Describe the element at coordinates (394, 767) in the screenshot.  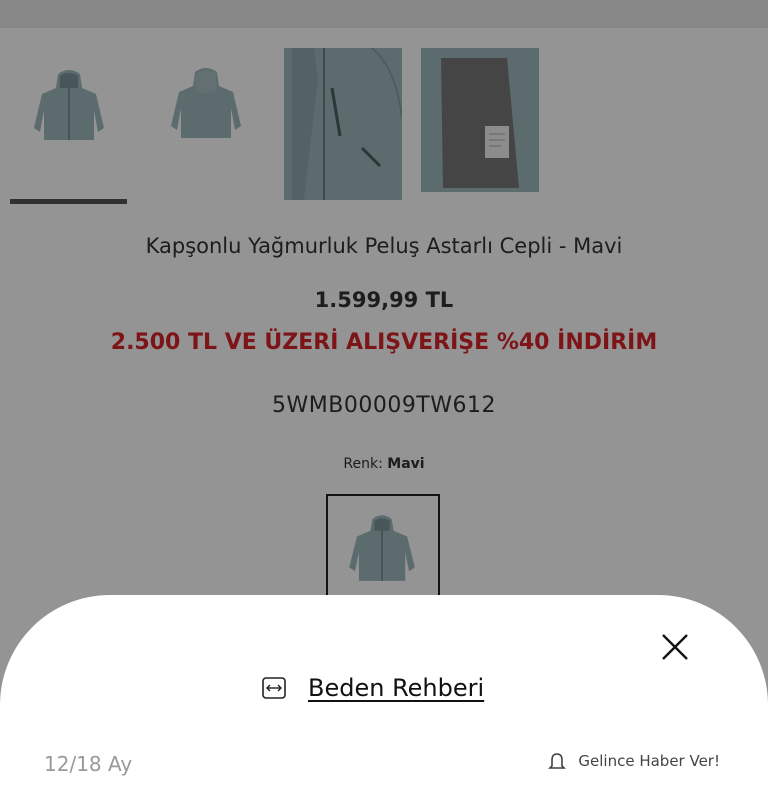
I see `size-option-row: 12/18 Ay Gelince Haber Ver!` at that location.